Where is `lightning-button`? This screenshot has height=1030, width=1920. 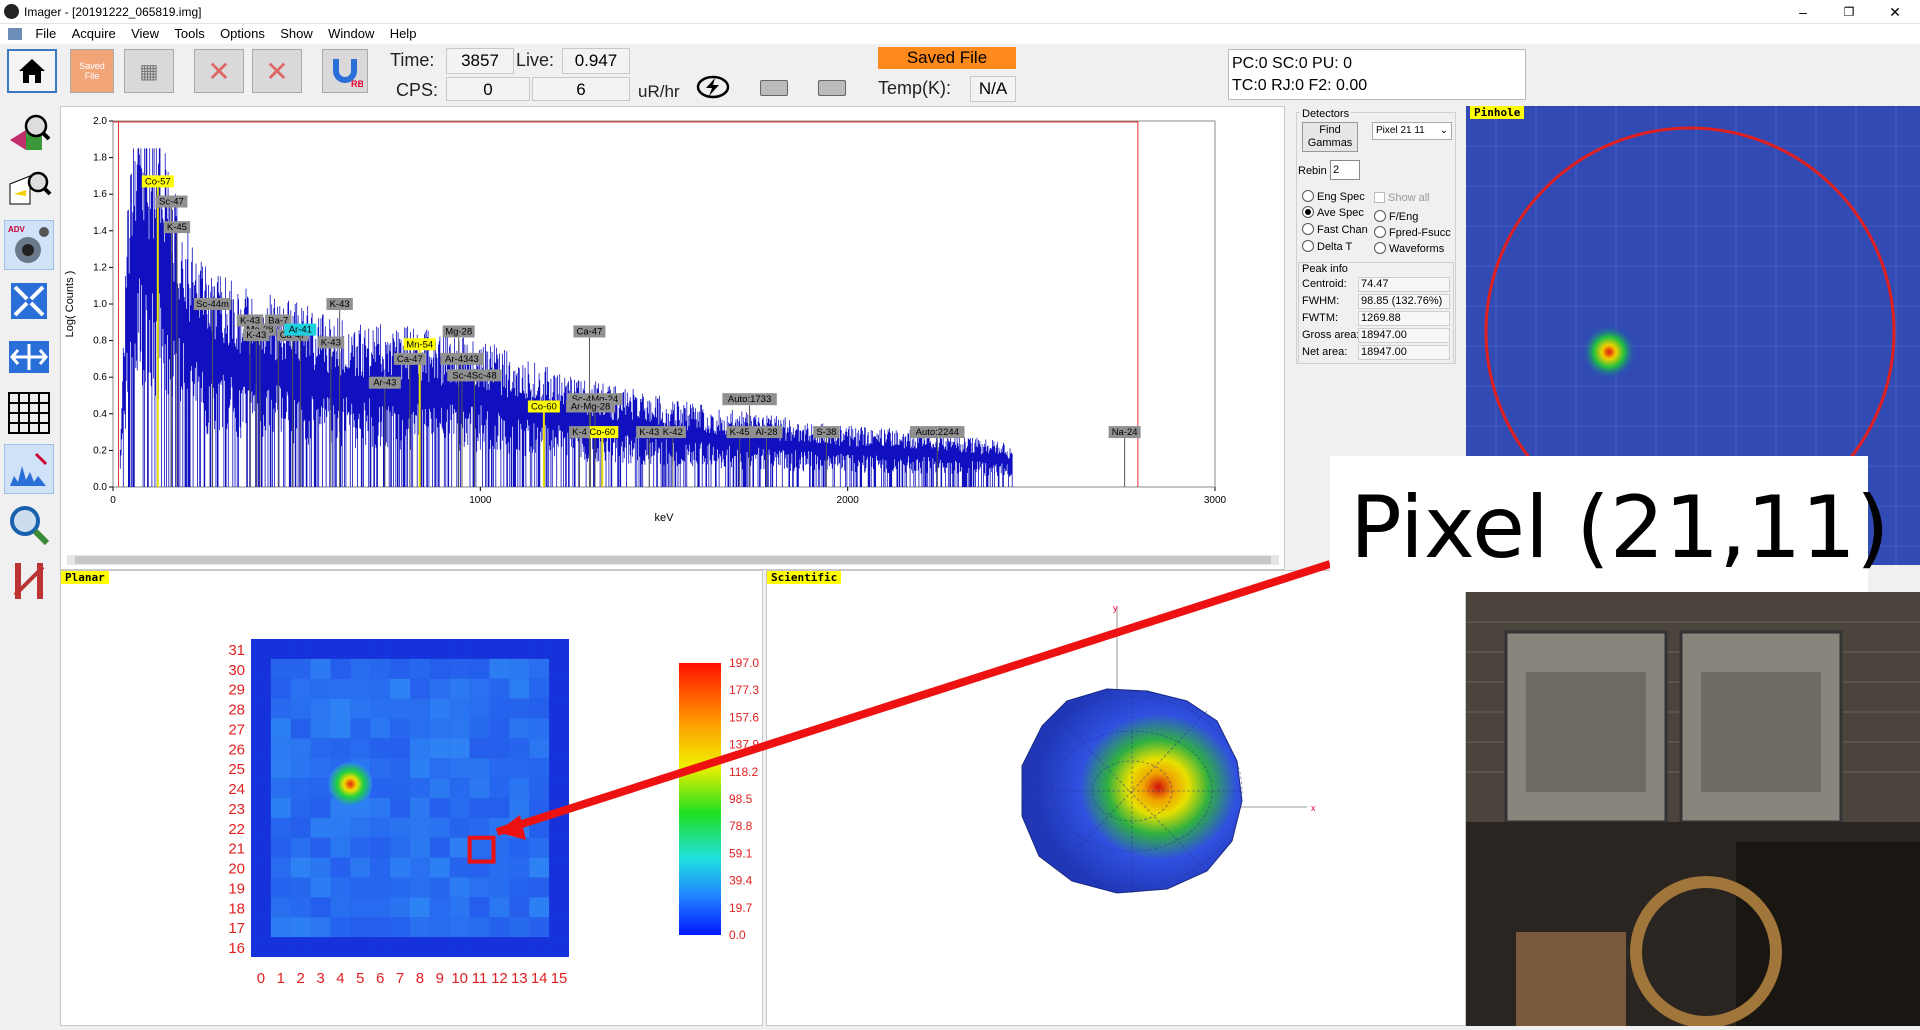 lightning-button is located at coordinates (713, 88).